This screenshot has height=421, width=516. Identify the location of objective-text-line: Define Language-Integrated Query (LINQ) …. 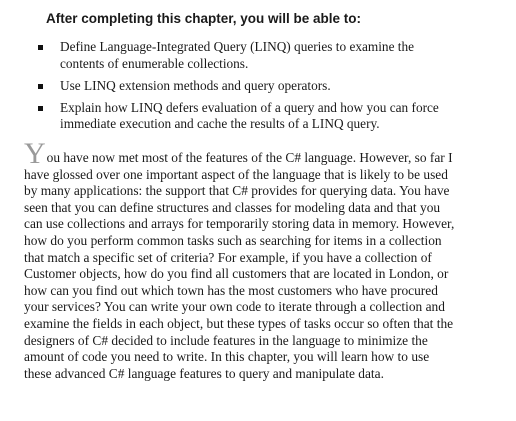
(237, 46).